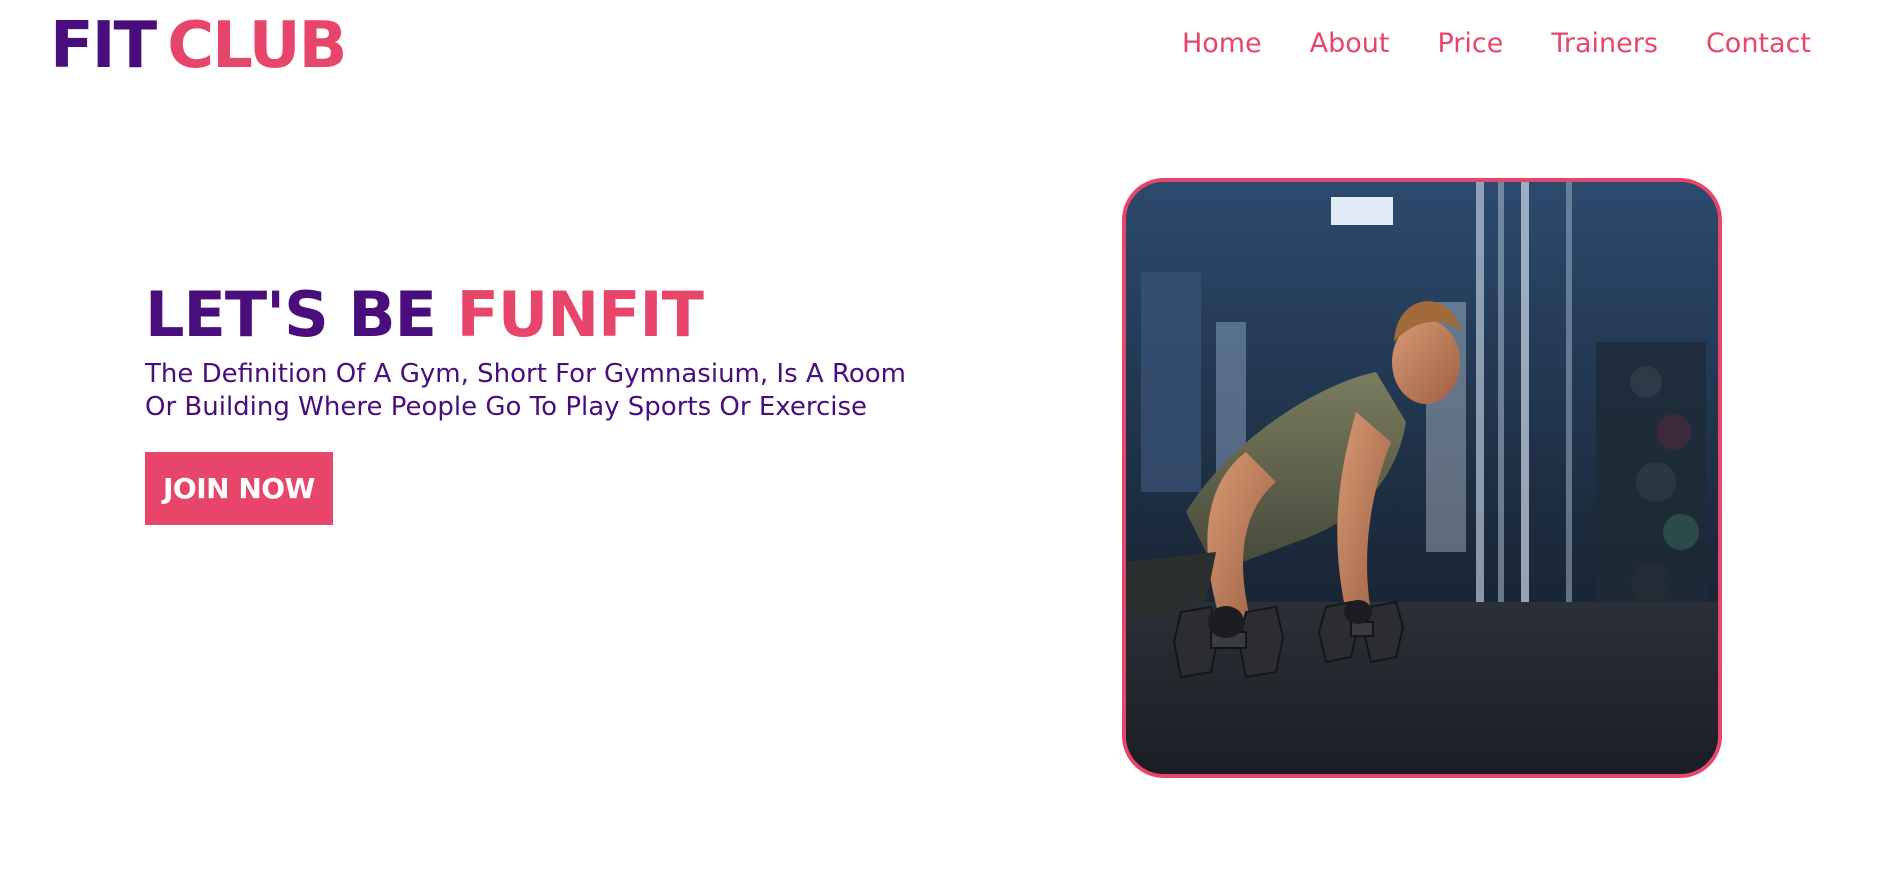 This screenshot has height=872, width=1877. What do you see at coordinates (291, 314) in the screenshot?
I see `hero-title-part1: LET'S BE` at bounding box center [291, 314].